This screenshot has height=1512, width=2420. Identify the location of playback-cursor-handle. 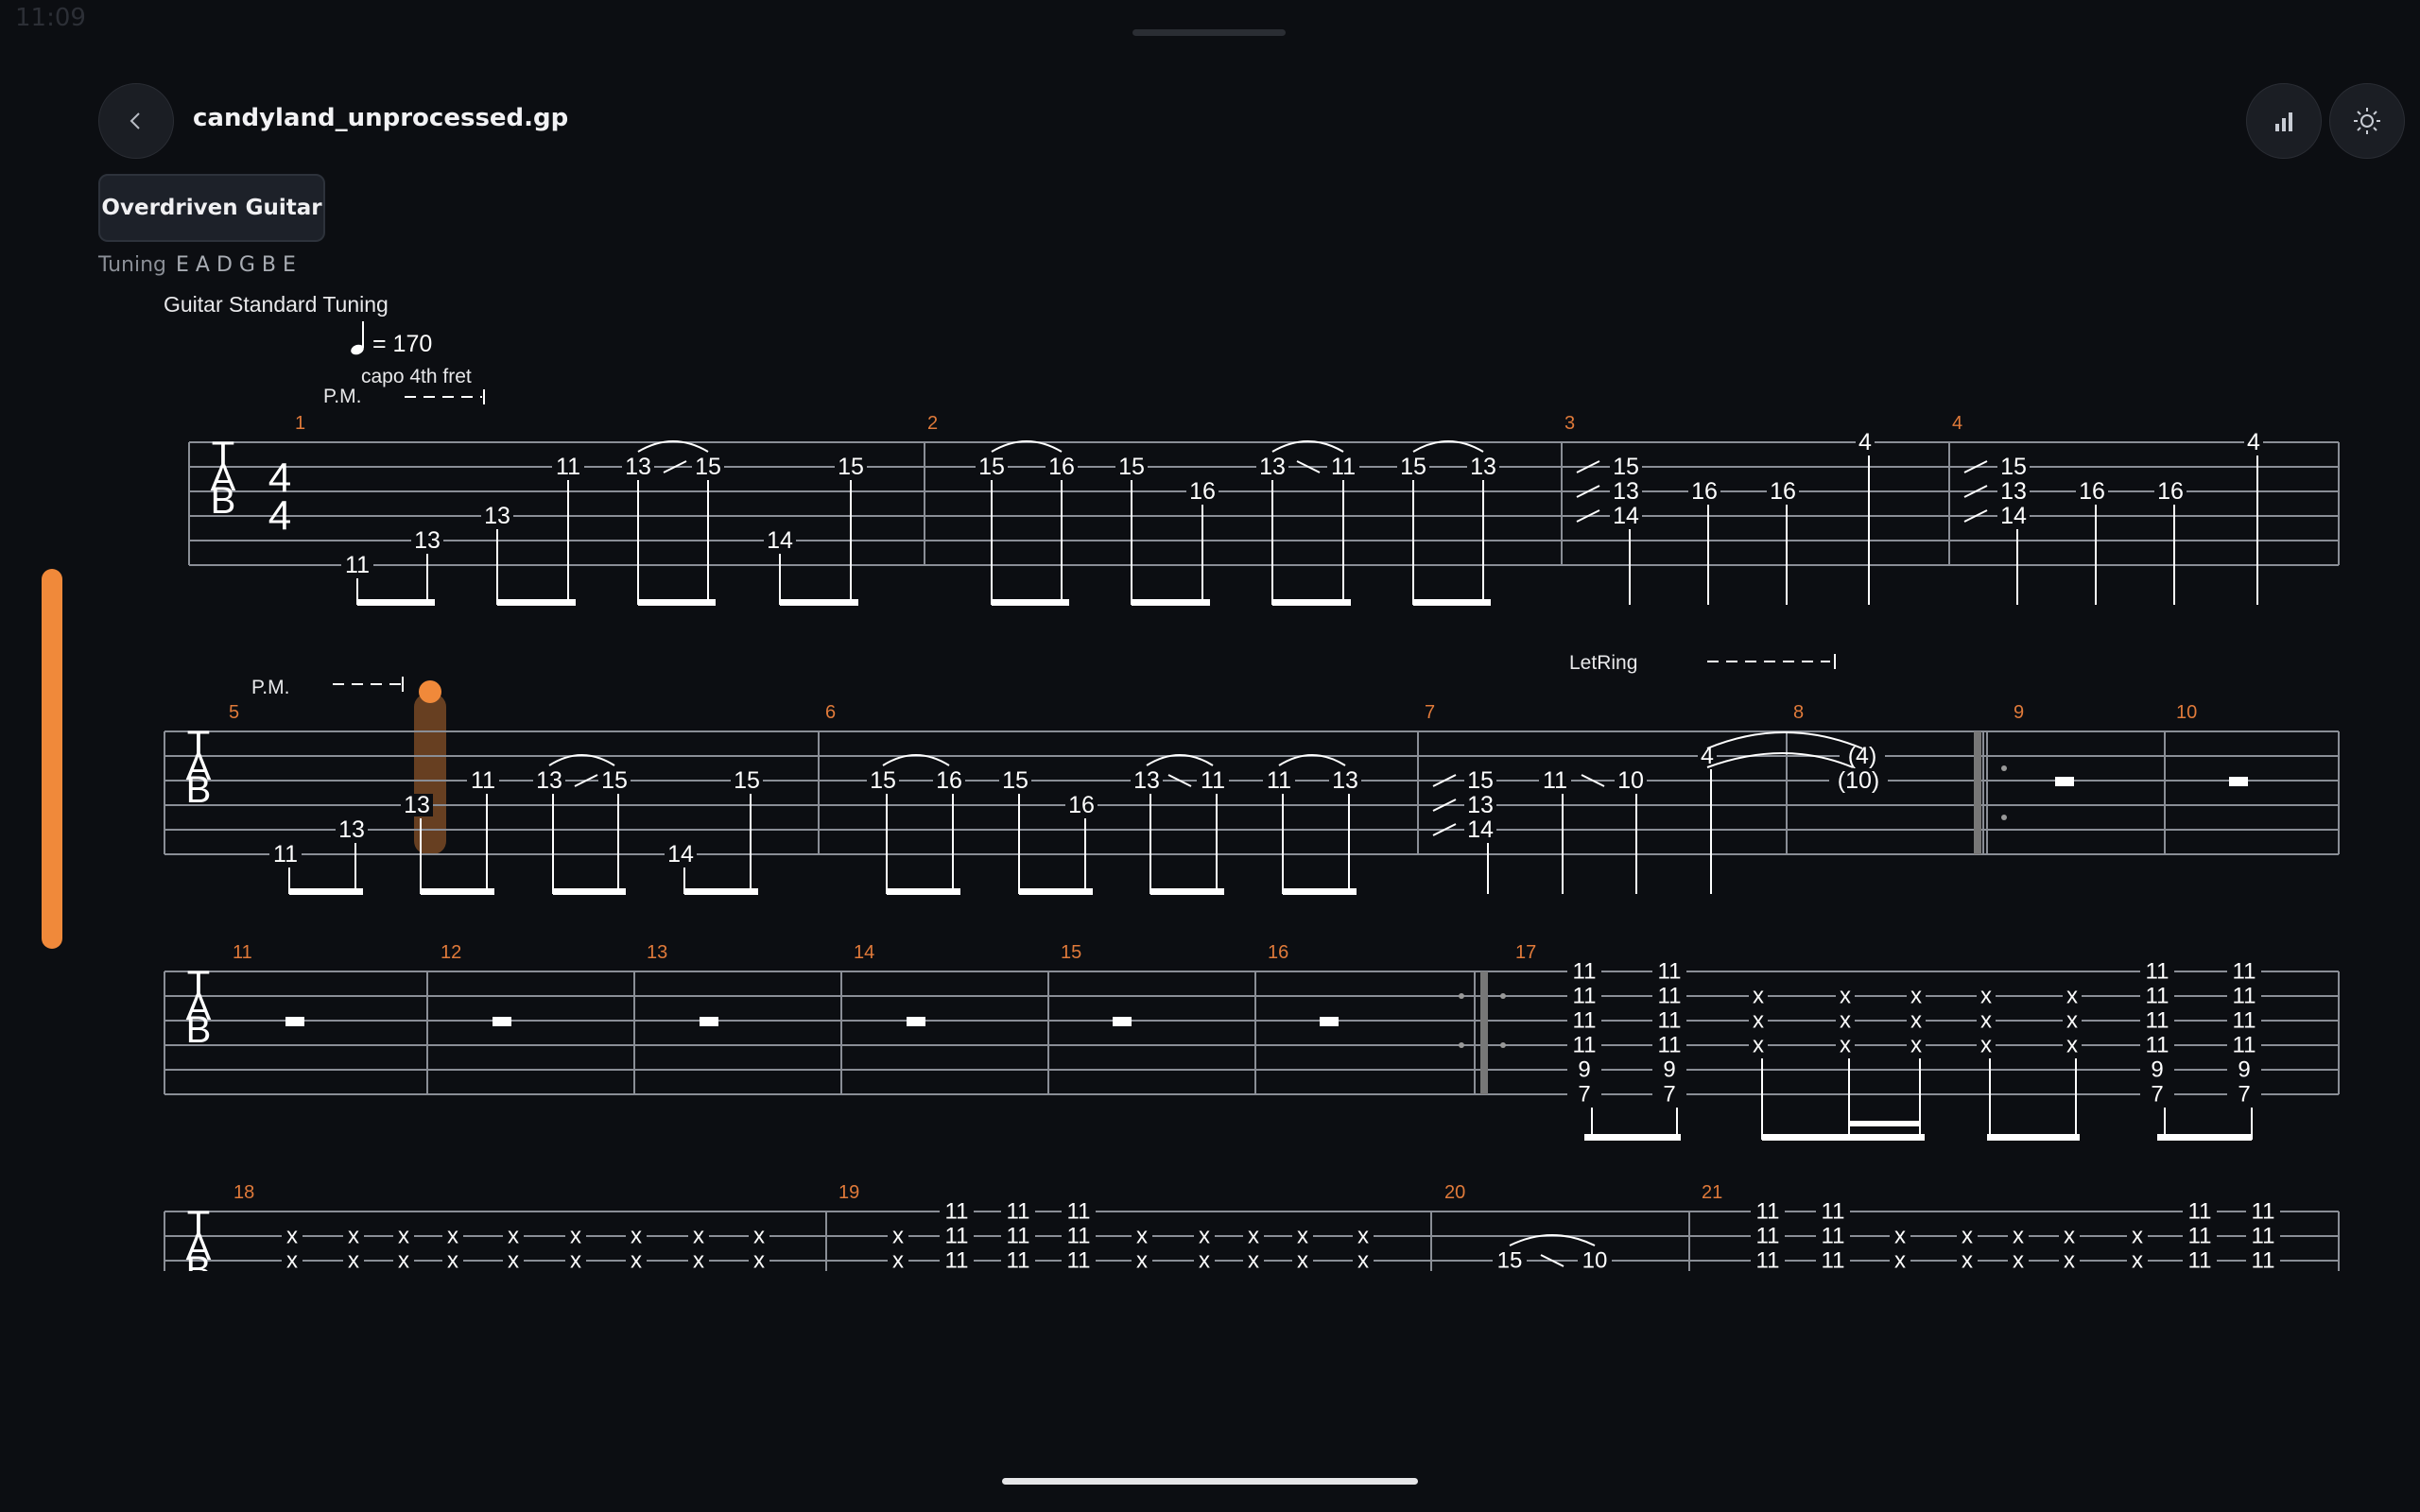
(430, 691).